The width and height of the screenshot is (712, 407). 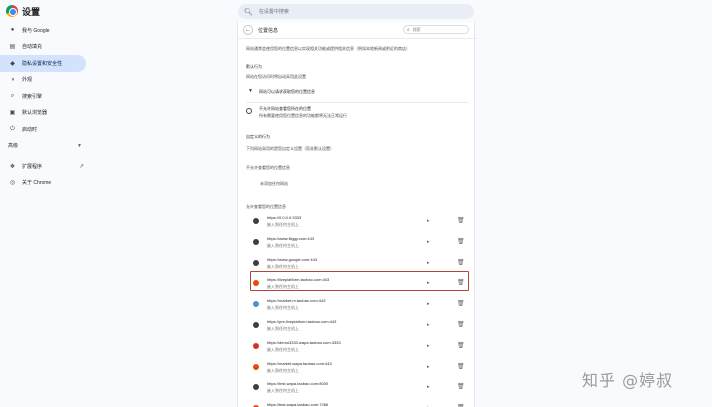 I want to click on site-search-placeholder: 搜索, so click(x=416, y=29).